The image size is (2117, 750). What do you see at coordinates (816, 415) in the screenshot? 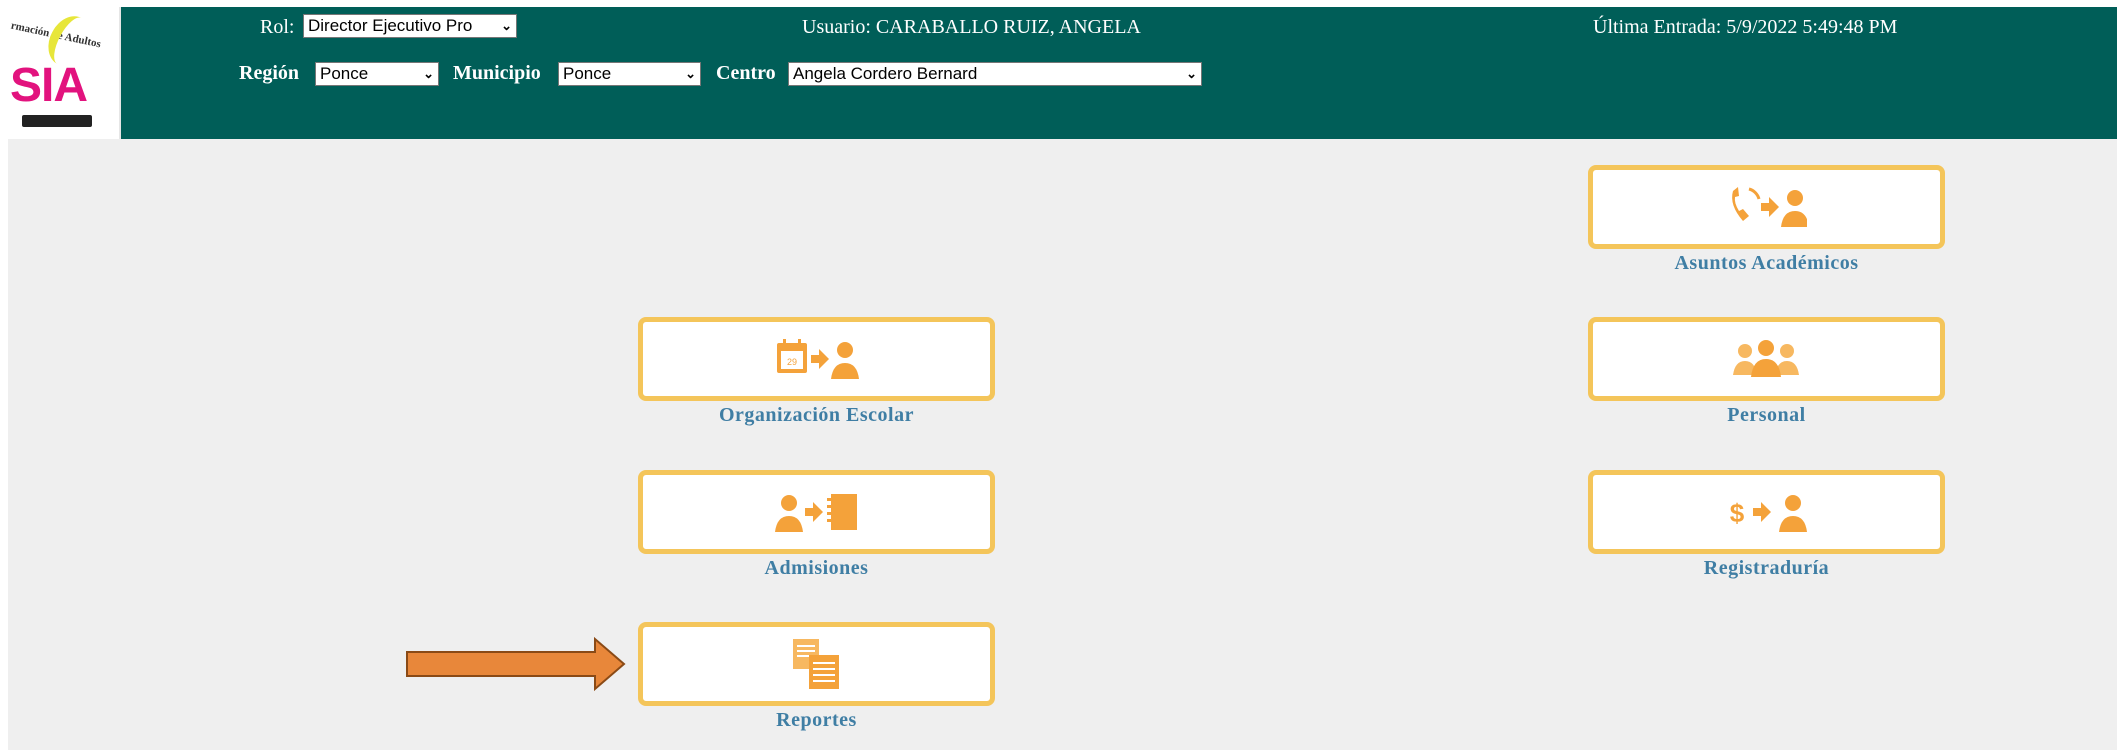
I see `organizacion-escolar-label: Organización Escolar` at bounding box center [816, 415].